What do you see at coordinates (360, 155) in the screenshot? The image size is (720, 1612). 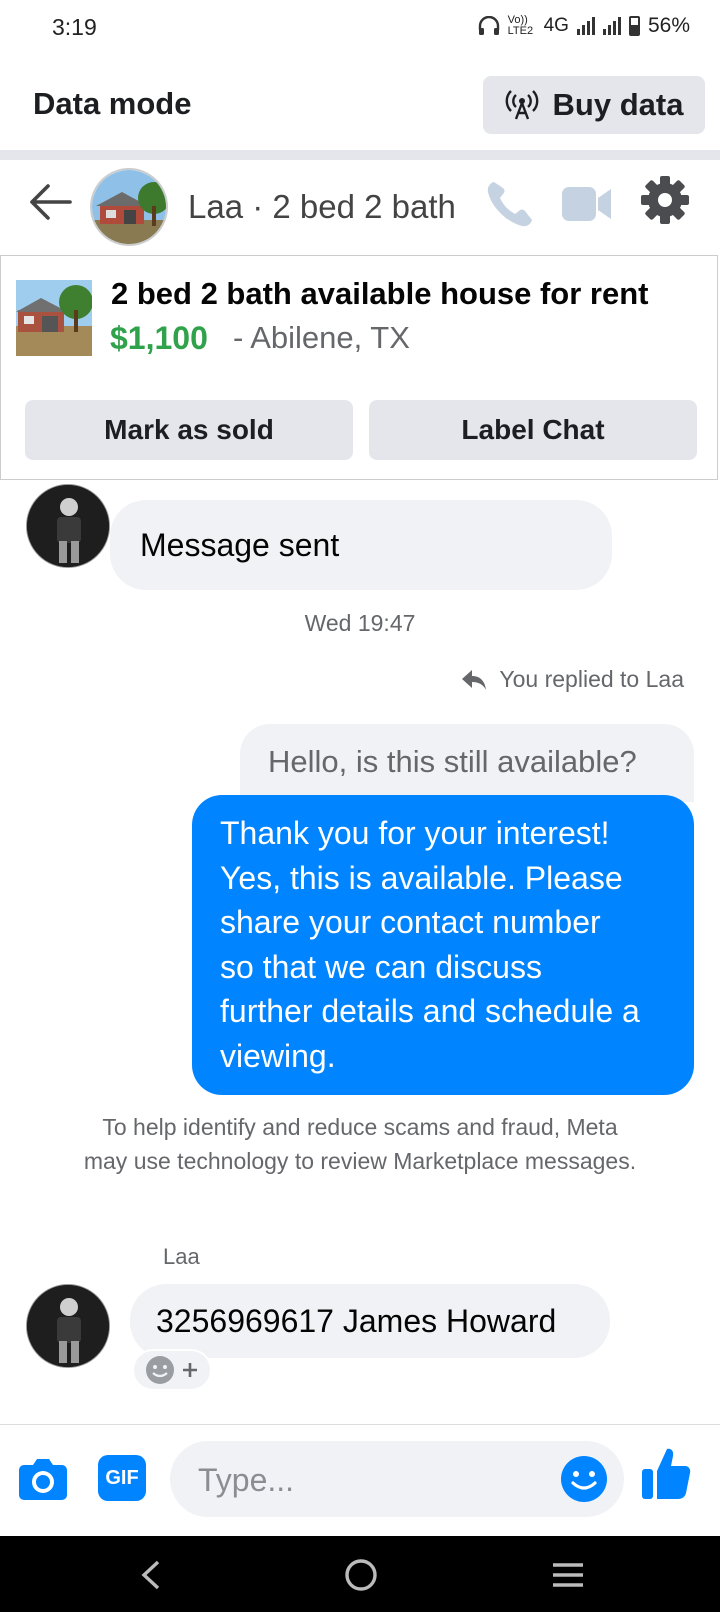 I see `divider` at bounding box center [360, 155].